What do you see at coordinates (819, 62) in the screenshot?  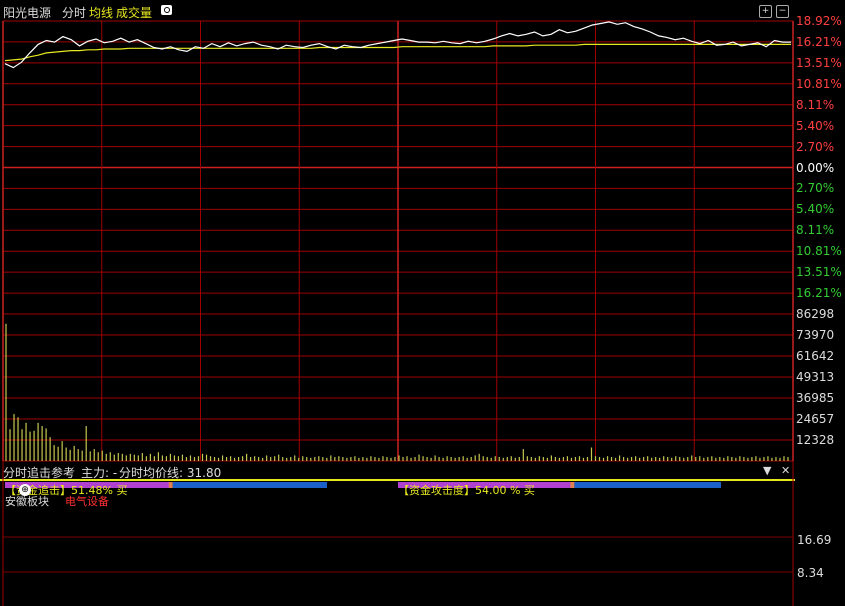 I see `price-axis-up-label: 13.51%` at bounding box center [819, 62].